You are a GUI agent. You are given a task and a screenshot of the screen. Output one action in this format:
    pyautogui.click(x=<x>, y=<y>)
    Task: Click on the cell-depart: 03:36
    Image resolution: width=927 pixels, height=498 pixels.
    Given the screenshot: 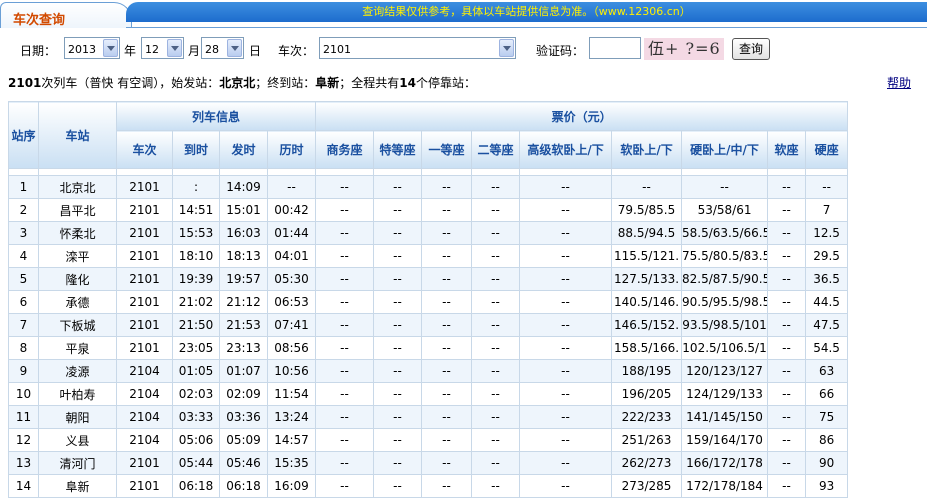 What is the action you would take?
    pyautogui.click(x=243, y=417)
    